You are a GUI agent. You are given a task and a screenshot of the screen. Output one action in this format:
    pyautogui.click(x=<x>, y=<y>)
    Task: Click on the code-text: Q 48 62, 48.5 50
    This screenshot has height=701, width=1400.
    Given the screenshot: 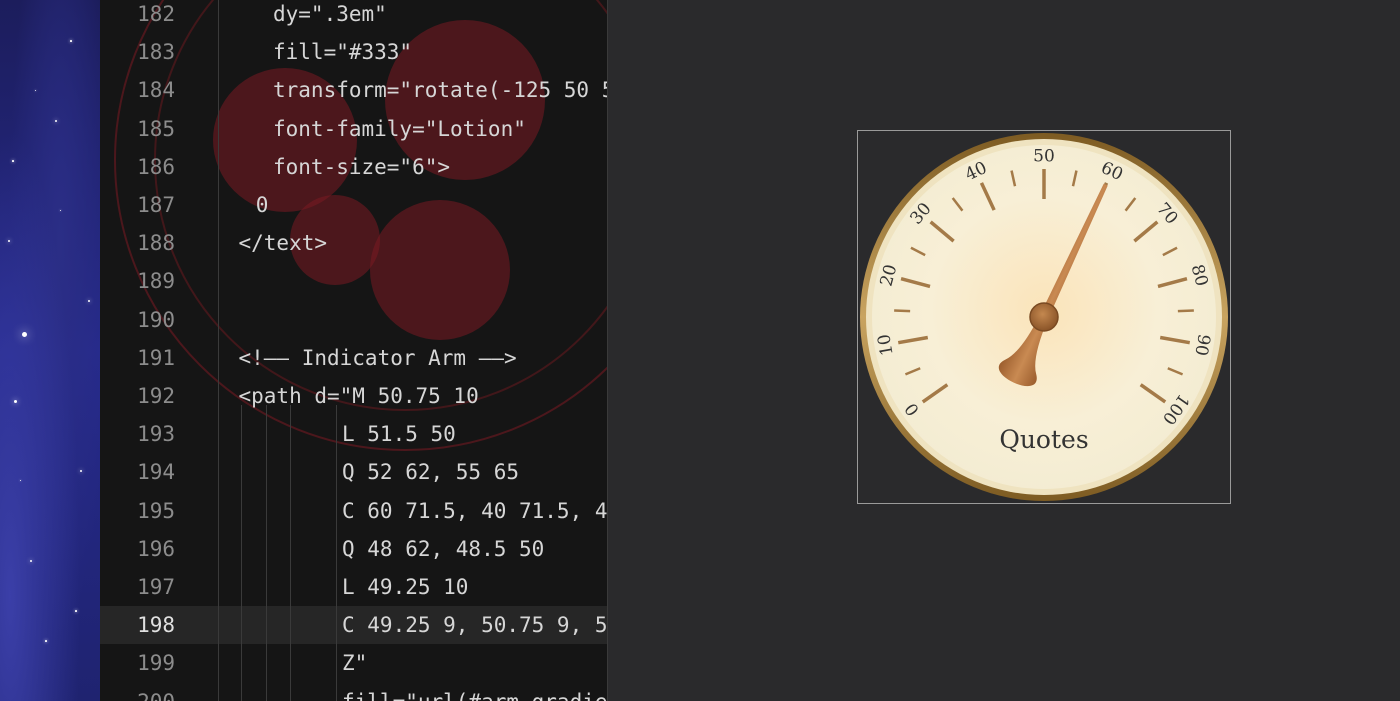 What is the action you would take?
    pyautogui.click(x=443, y=548)
    